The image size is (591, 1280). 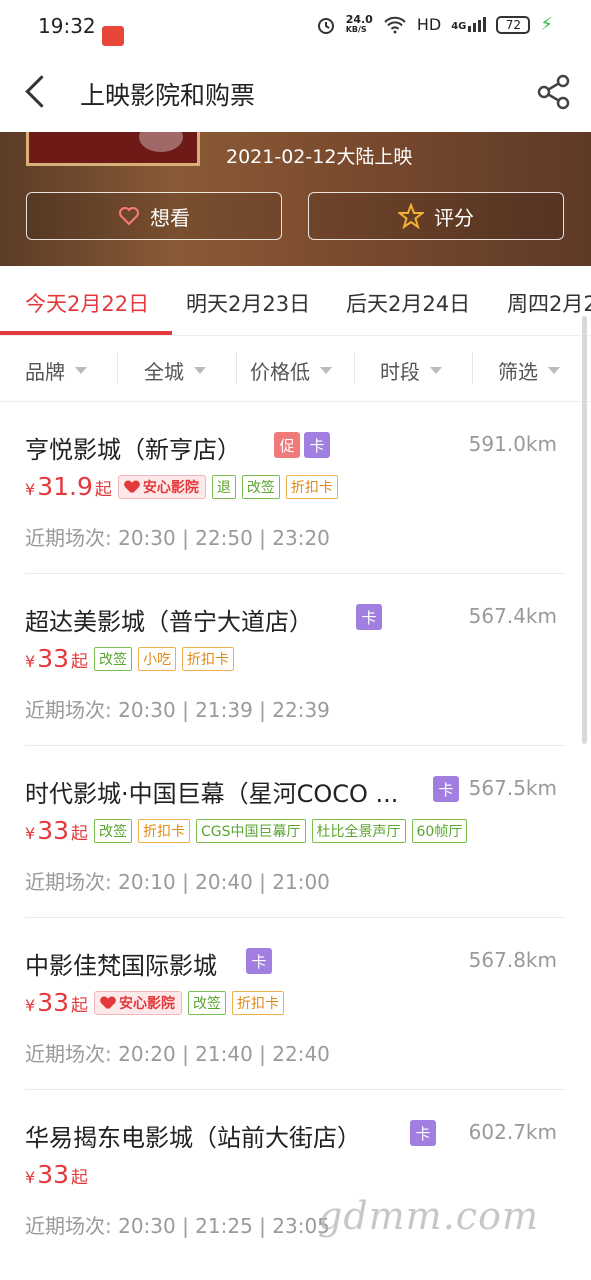 What do you see at coordinates (56, 370) in the screenshot?
I see `filter-brand: 品牌` at bounding box center [56, 370].